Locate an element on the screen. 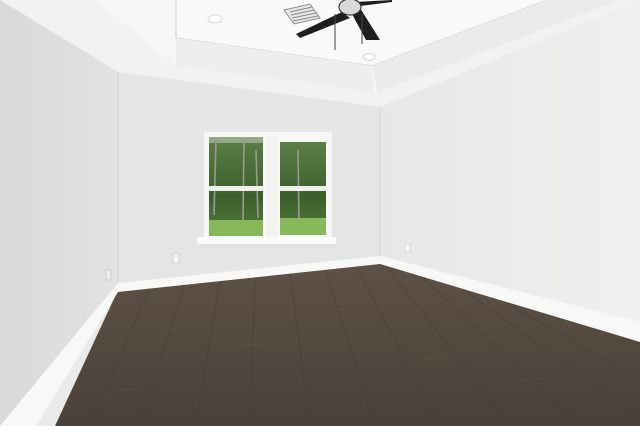  double-window is located at coordinates (266, 190).